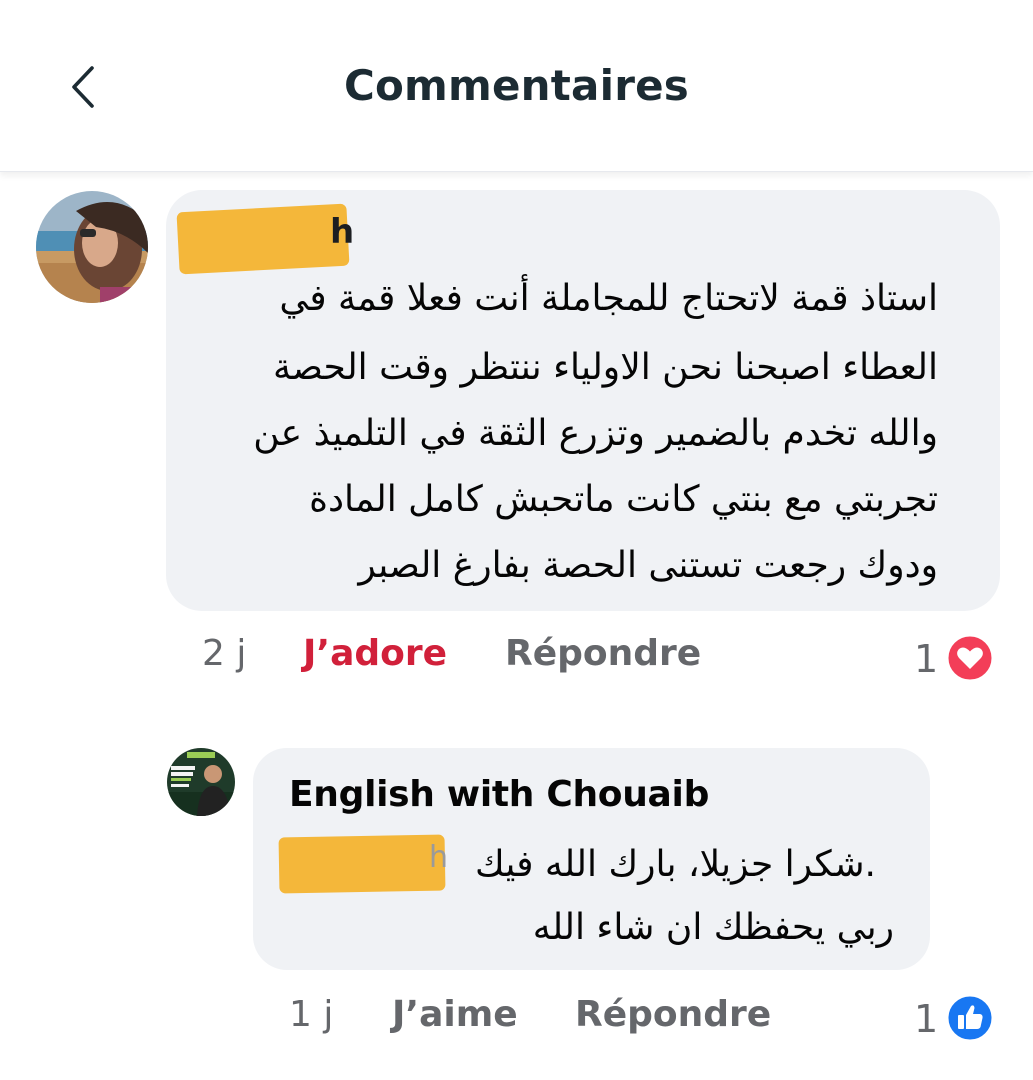 The height and width of the screenshot is (1080, 1033). I want to click on reply-timestamp: 1 j, so click(311, 1014).